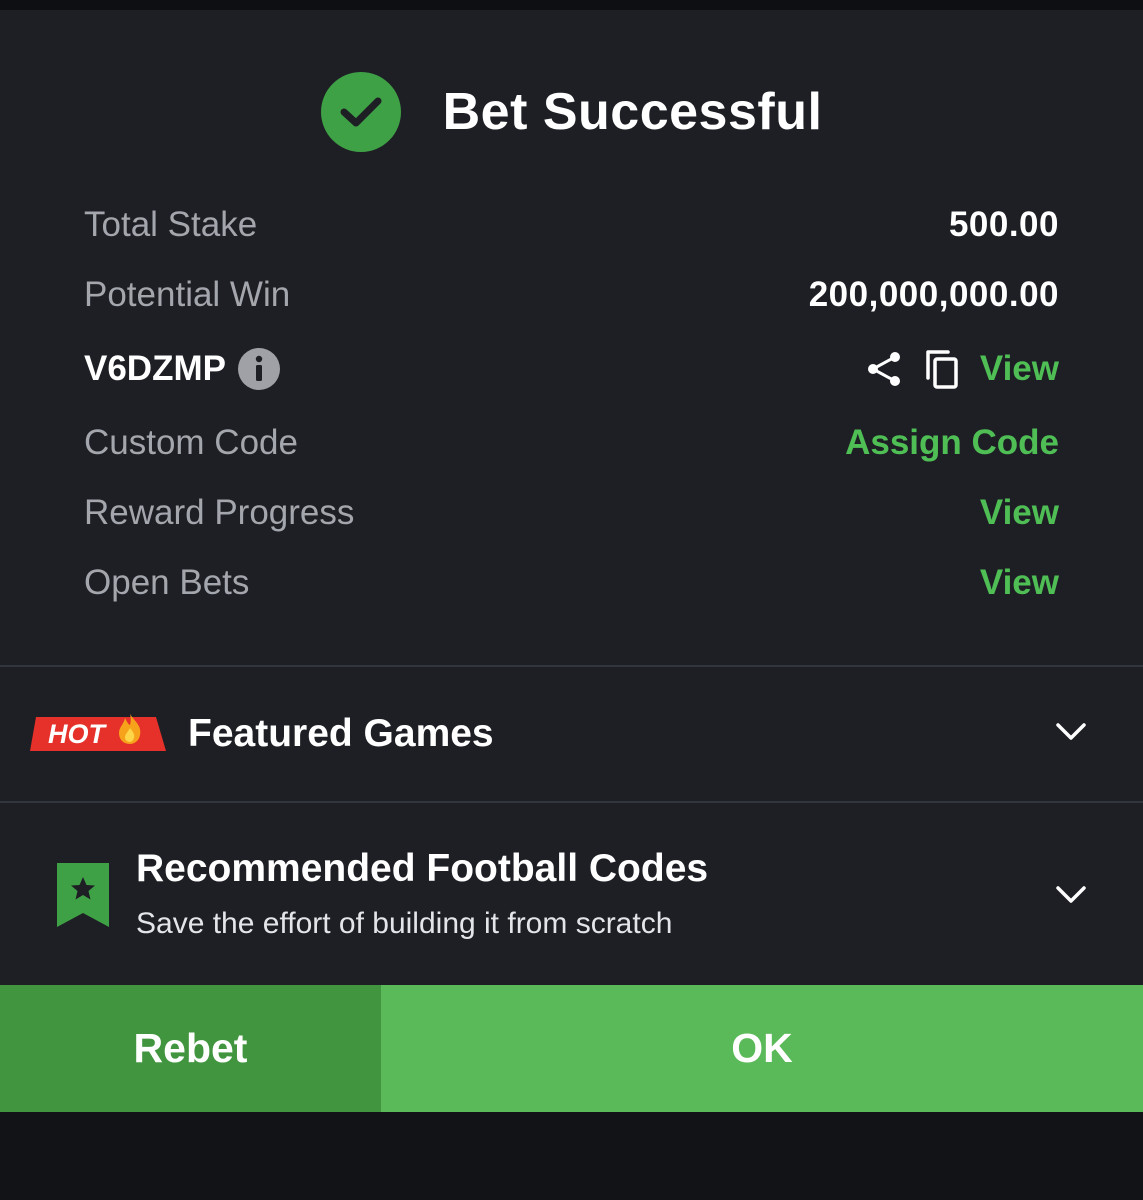 This screenshot has height=1200, width=1143. I want to click on potential-win-value: 200,000,000.00, so click(933, 294).